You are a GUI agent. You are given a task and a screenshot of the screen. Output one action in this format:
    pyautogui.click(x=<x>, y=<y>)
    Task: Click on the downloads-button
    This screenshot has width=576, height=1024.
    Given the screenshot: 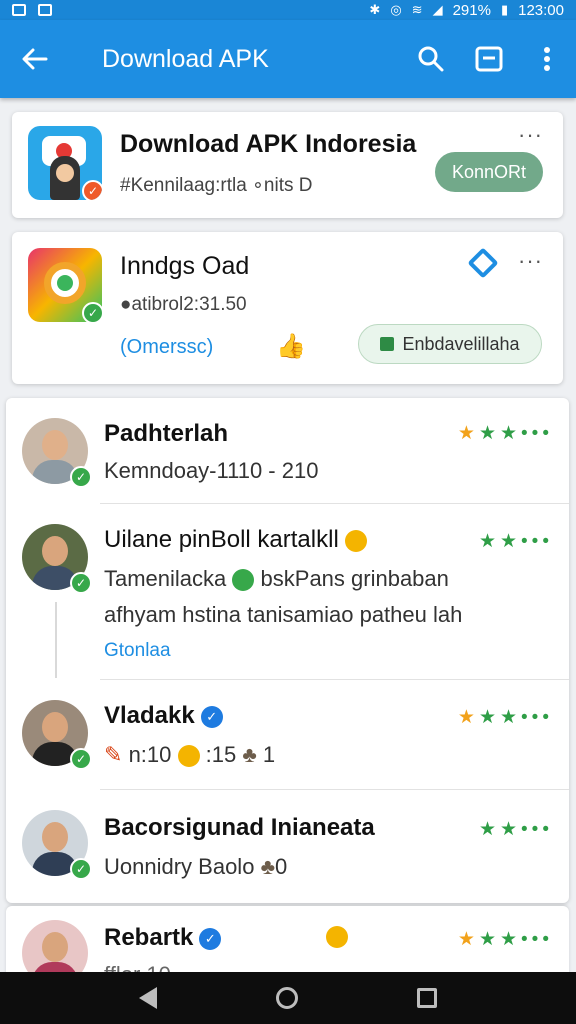 What is the action you would take?
    pyautogui.click(x=489, y=59)
    